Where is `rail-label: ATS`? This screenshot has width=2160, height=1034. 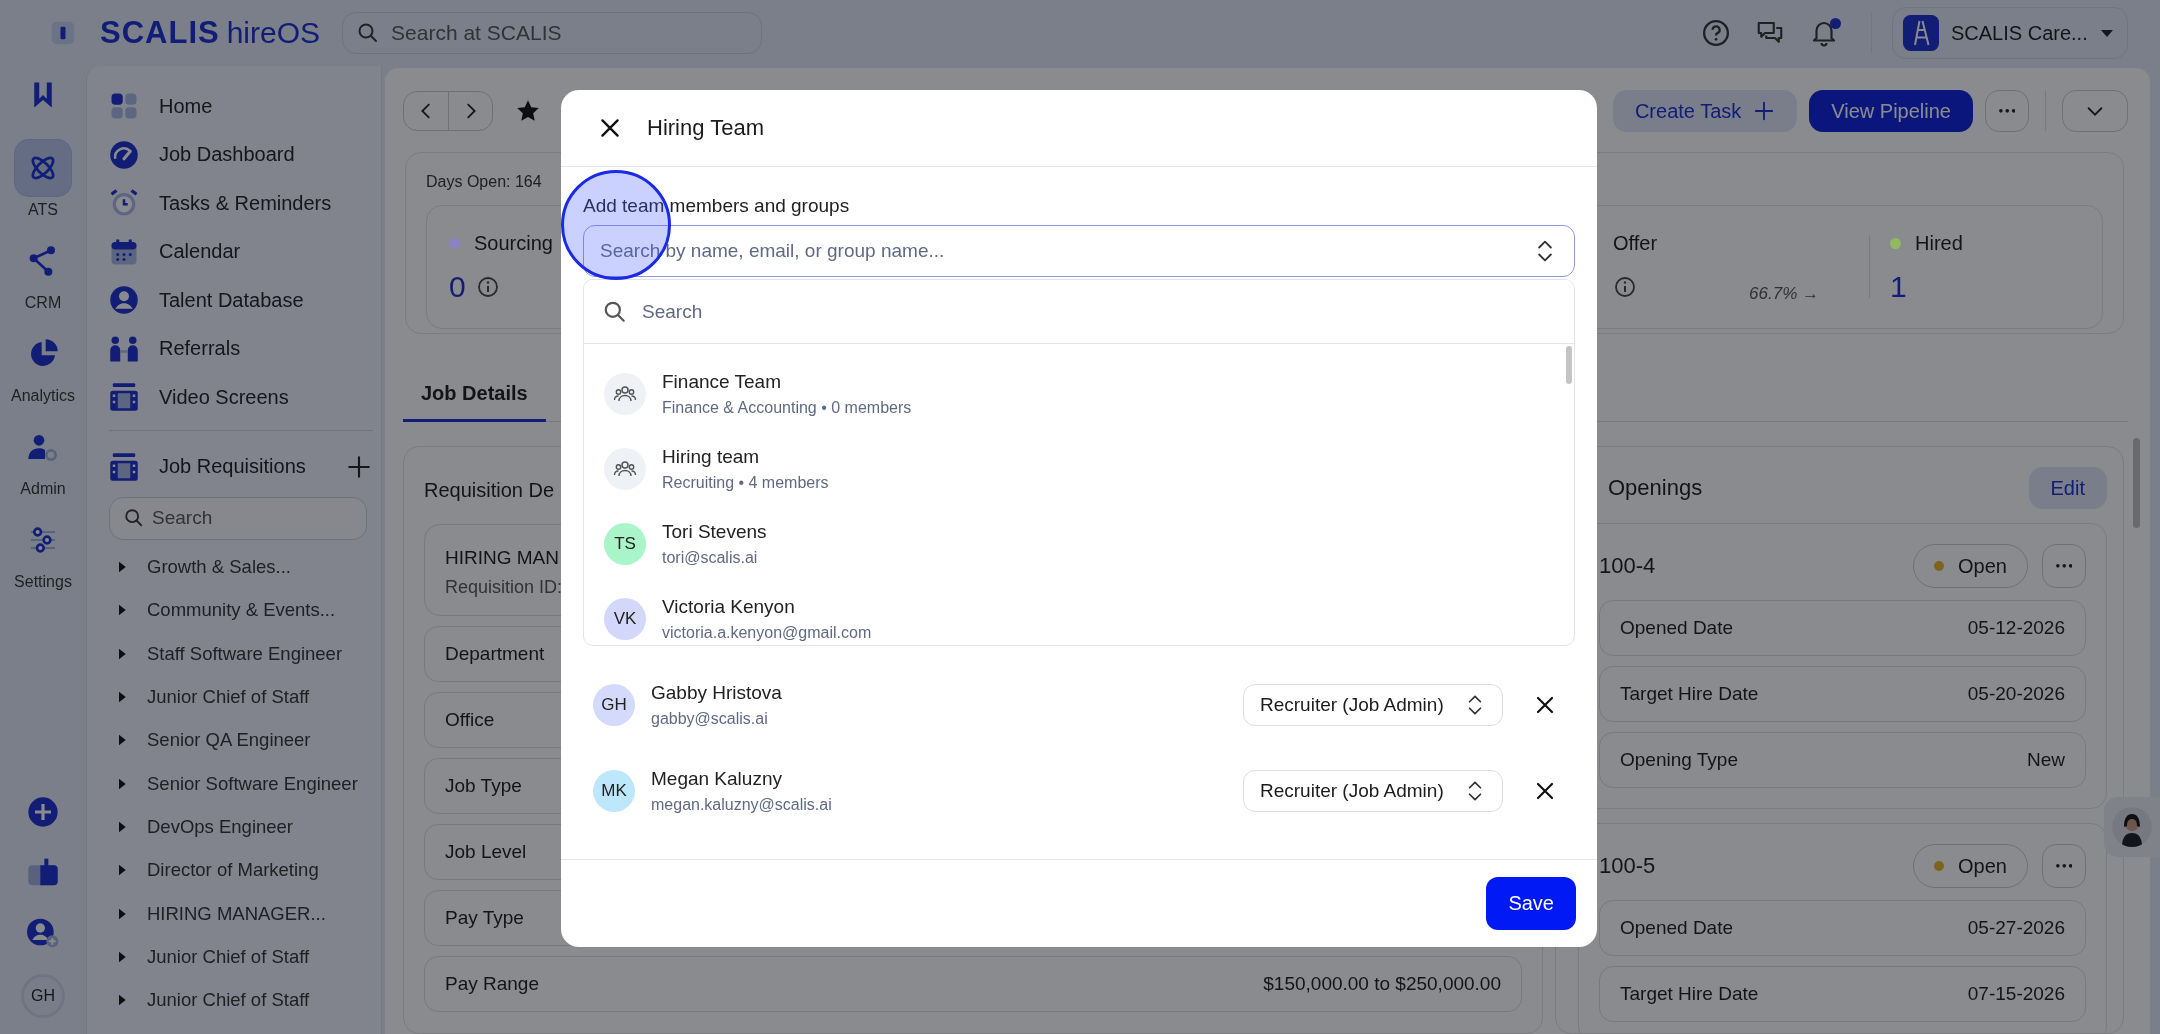
rail-label: ATS is located at coordinates (43, 210).